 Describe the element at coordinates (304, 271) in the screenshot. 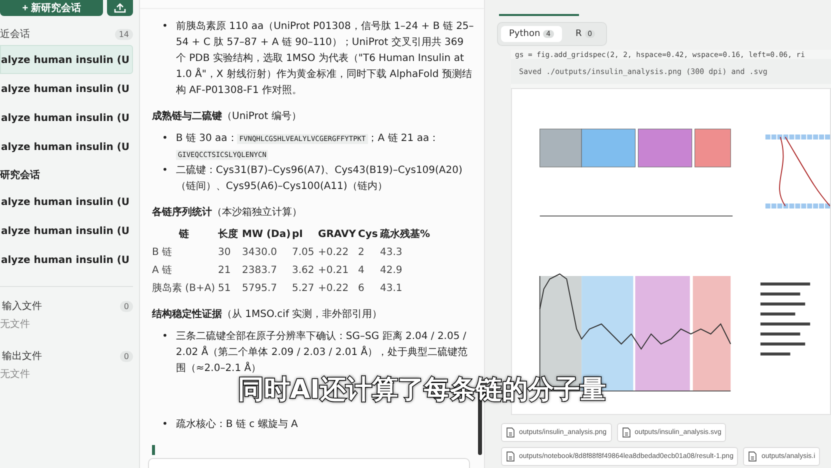

I see `table-cell-text: 3.62` at that location.